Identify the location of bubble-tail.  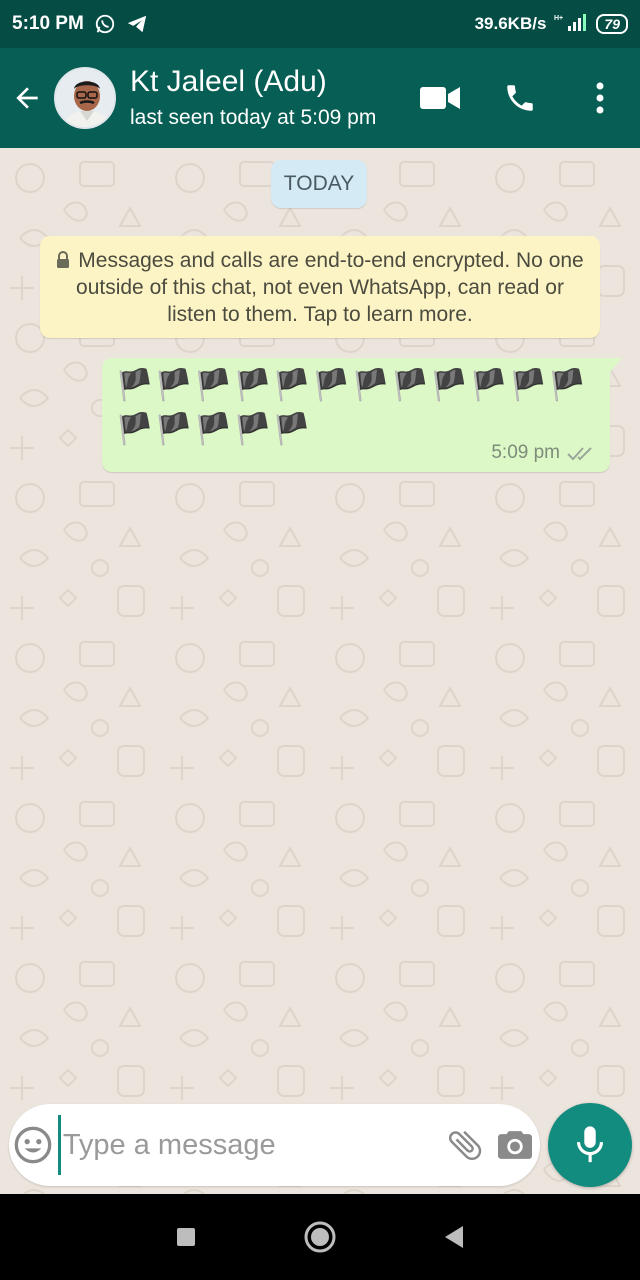
(616, 365).